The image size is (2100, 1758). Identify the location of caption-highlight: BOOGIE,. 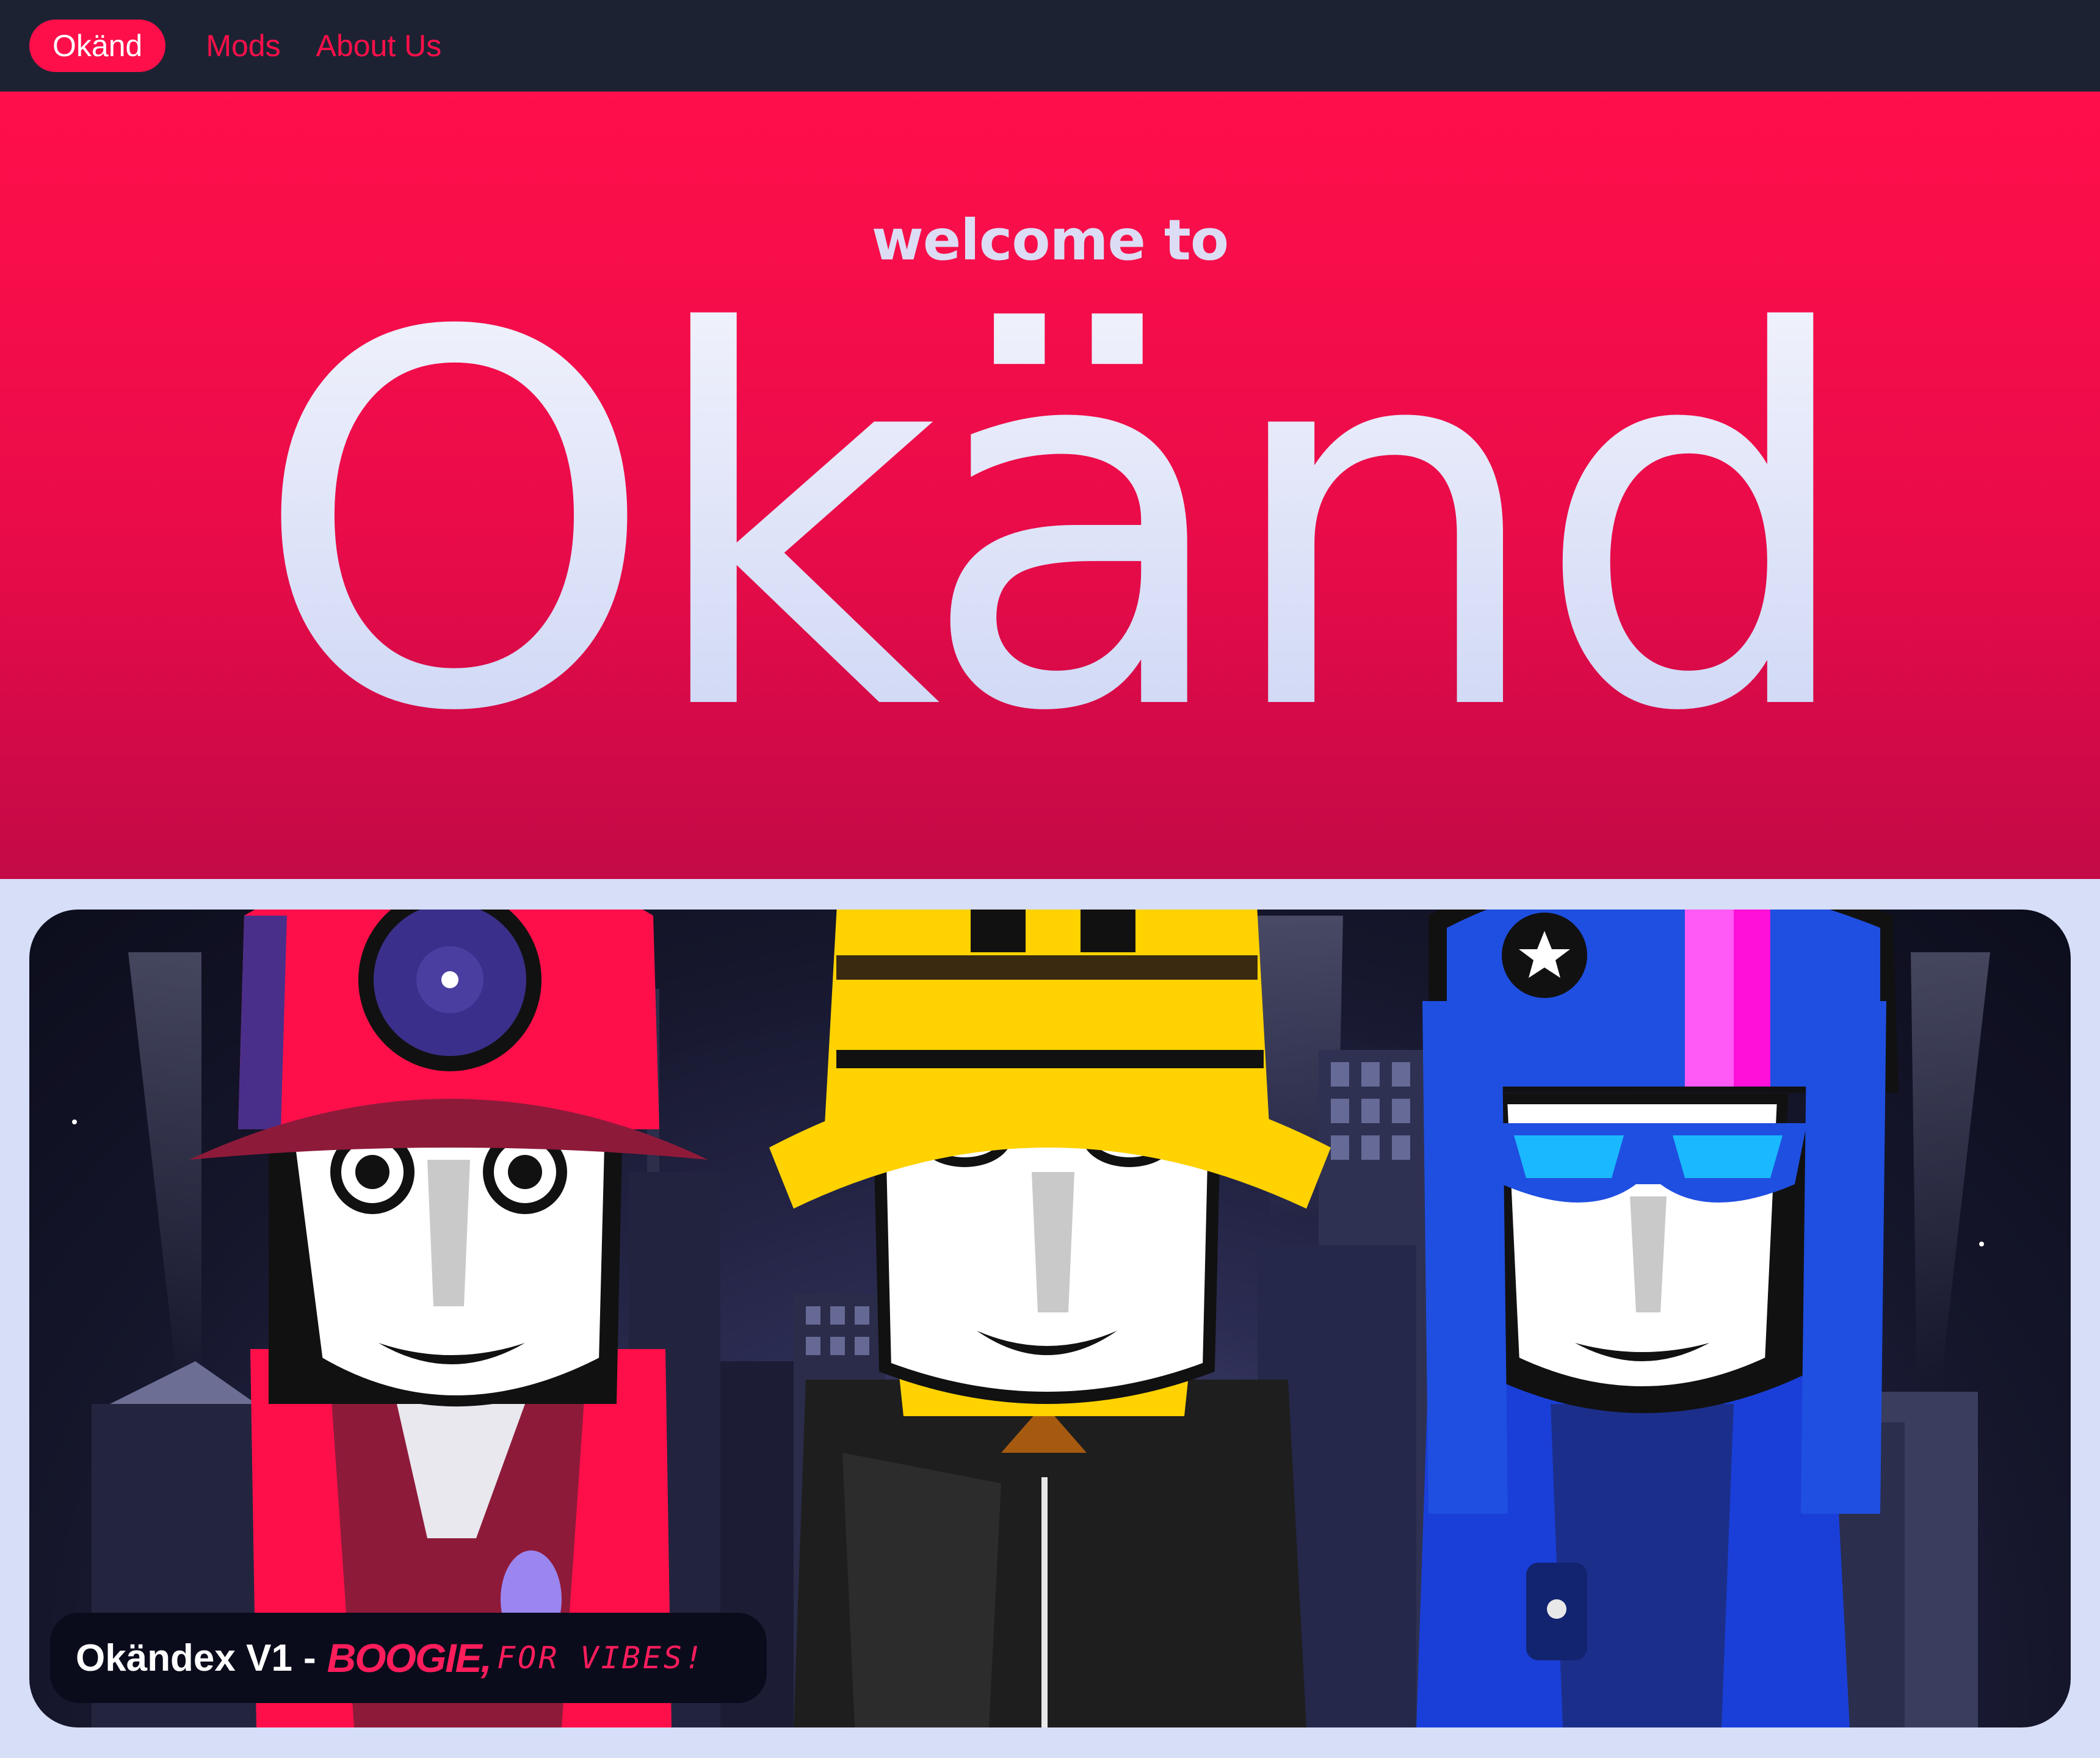
(409, 1658).